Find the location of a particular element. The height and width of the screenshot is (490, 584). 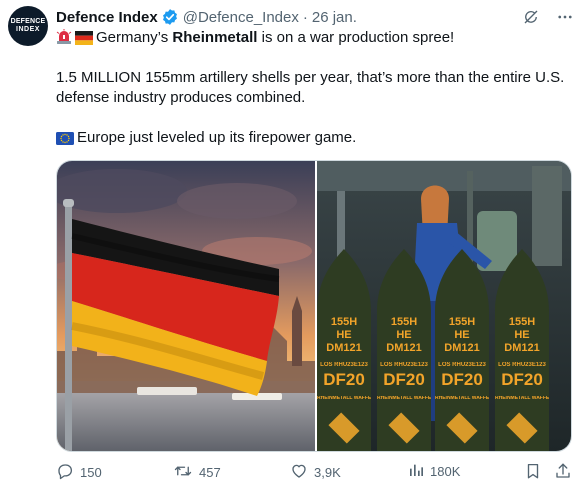

avatar-text-line1: DEFENCE is located at coordinates (28, 21).